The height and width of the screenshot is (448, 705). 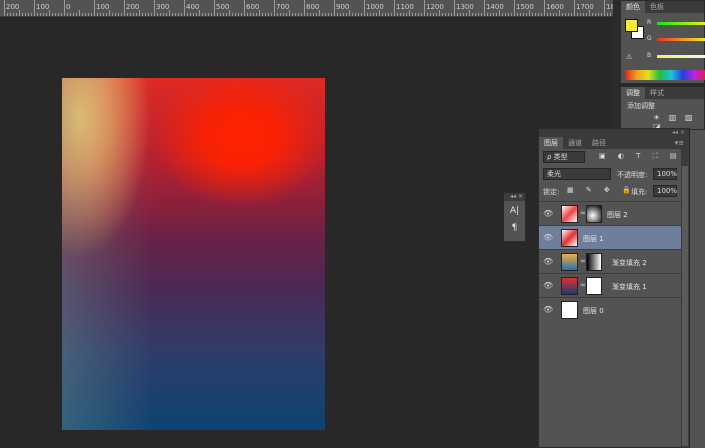 What do you see at coordinates (569, 262) in the screenshot?
I see `gradient-fill-thumbnail` at bounding box center [569, 262].